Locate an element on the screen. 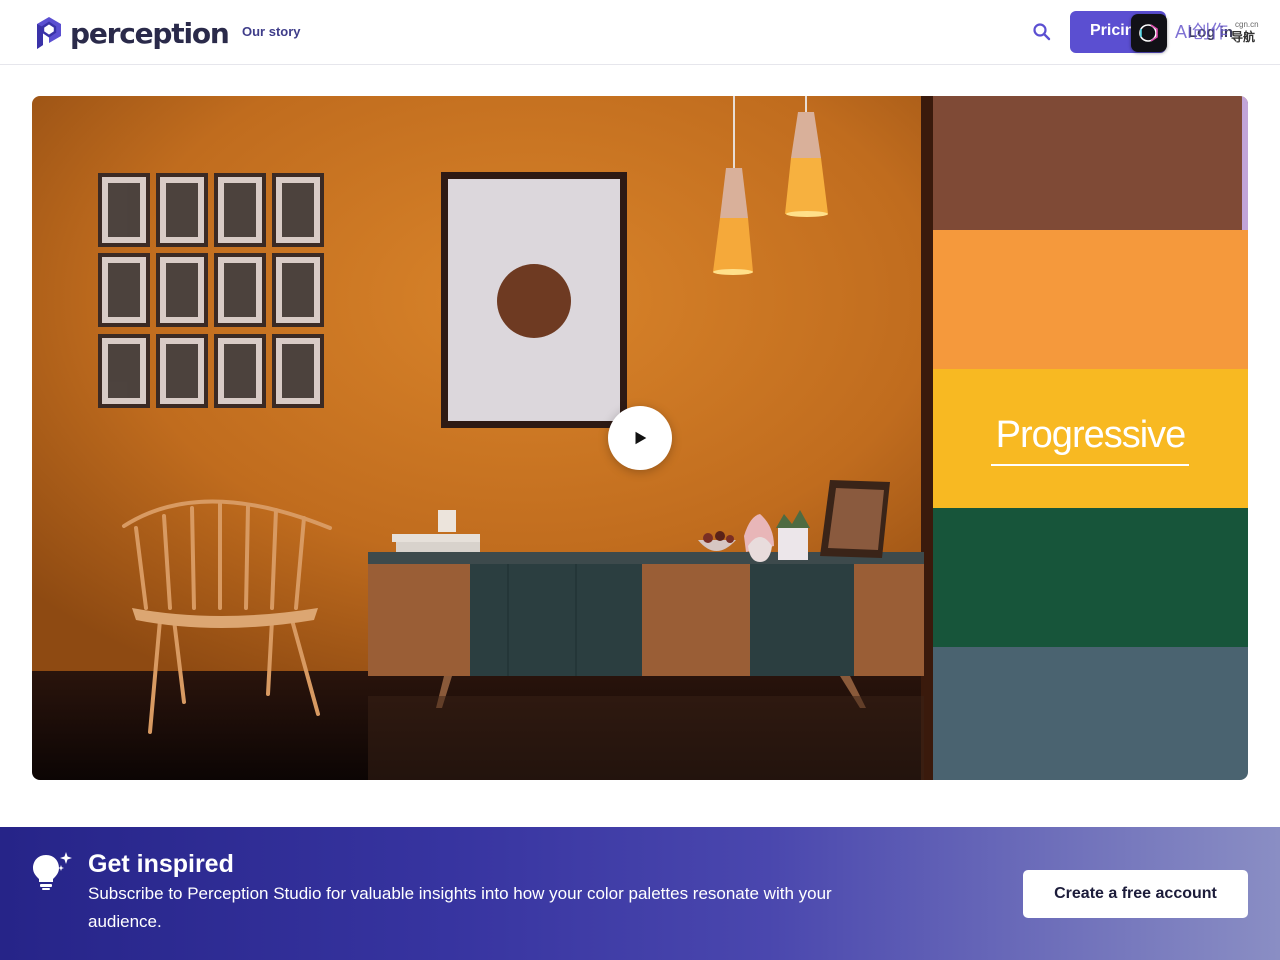 The height and width of the screenshot is (960, 1280). play-button is located at coordinates (640, 438).